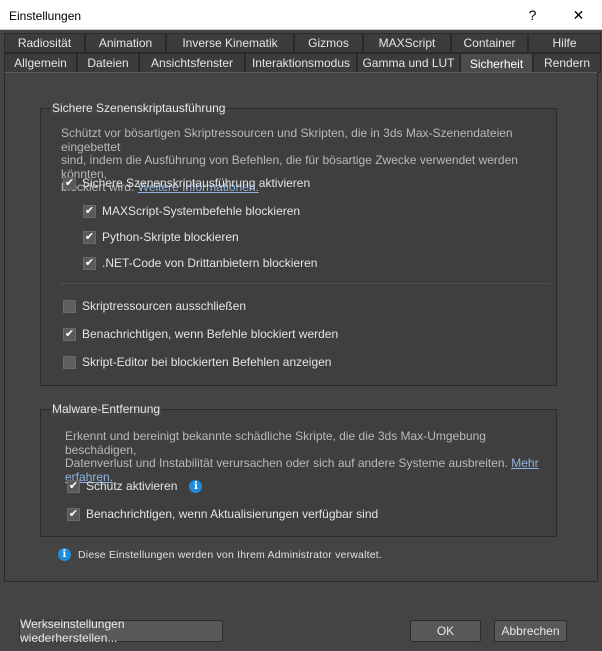 Image resolution: width=602 pixels, height=651 pixels. Describe the element at coordinates (210, 263) in the screenshot. I see `block-dotnet-label: .NET-Code von Drittanbietern blockieren` at that location.